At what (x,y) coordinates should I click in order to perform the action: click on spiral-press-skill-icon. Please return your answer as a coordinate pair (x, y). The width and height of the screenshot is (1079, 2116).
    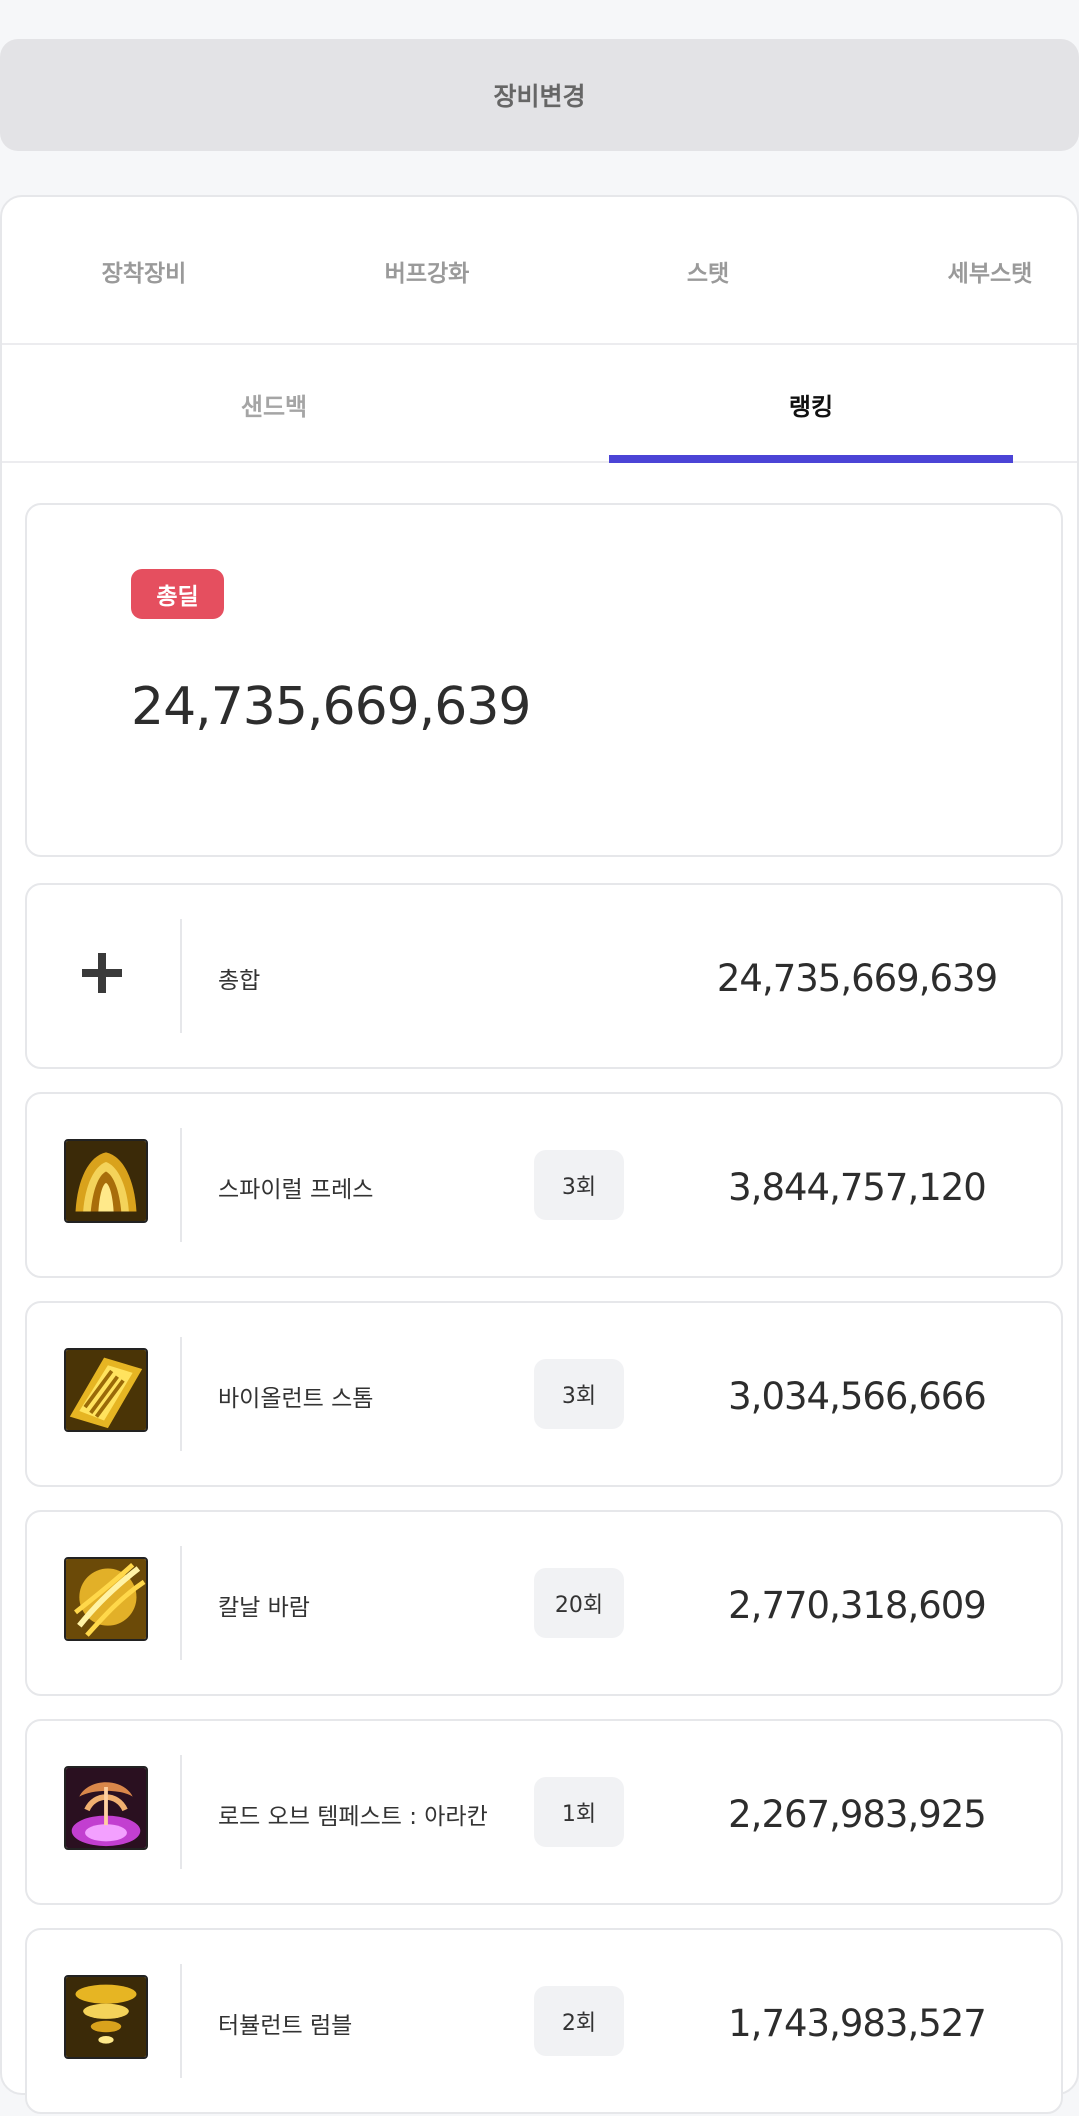
    Looking at the image, I should click on (106, 1181).